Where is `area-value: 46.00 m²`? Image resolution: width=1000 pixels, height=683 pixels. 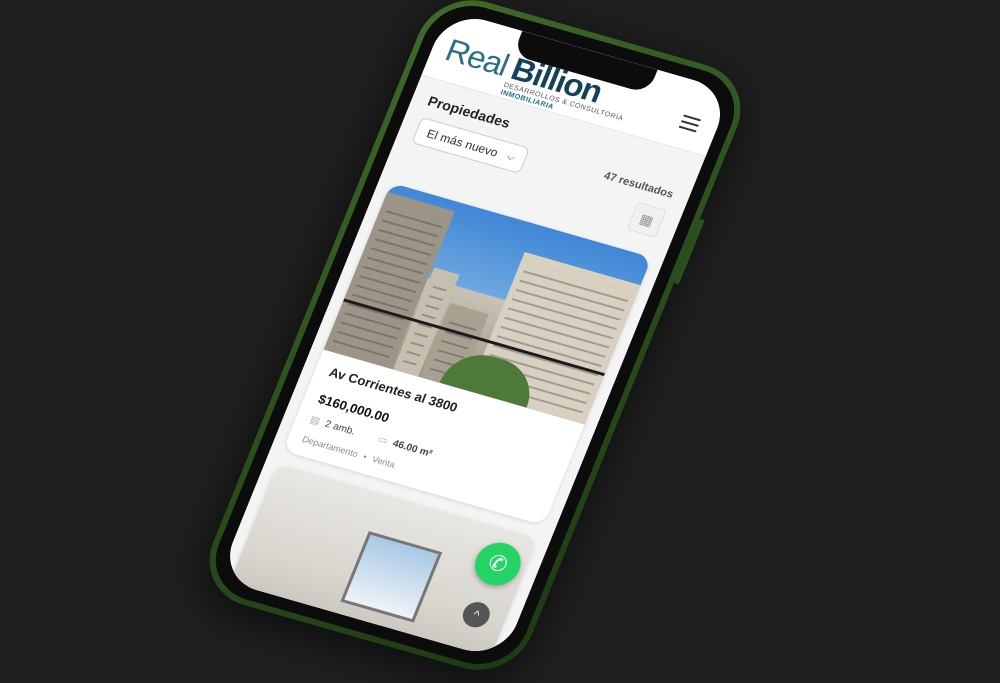 area-value: 46.00 m² is located at coordinates (412, 449).